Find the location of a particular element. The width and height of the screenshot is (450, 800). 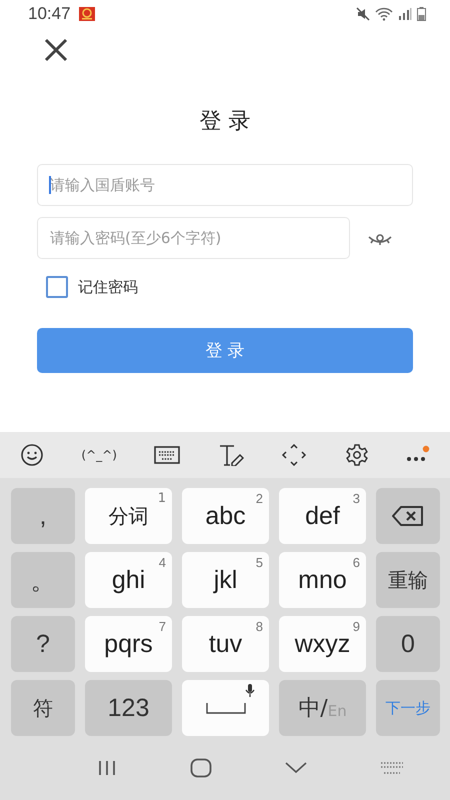

signal-icon is located at coordinates (405, 14).